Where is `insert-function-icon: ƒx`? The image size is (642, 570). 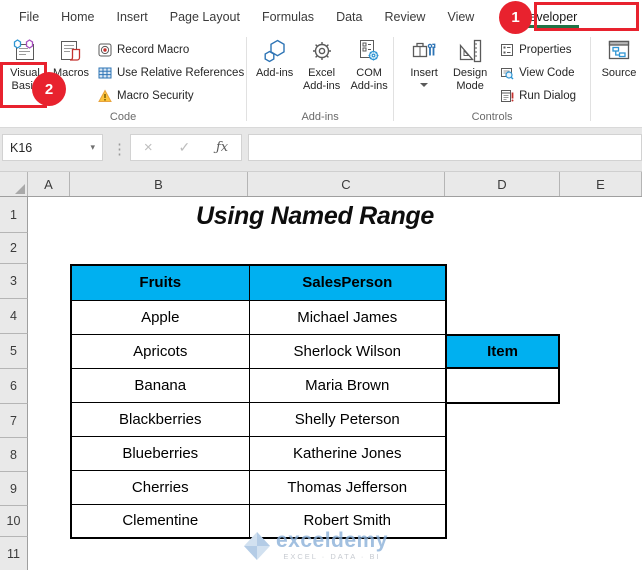
insert-function-icon: ƒx is located at coordinates (222, 147).